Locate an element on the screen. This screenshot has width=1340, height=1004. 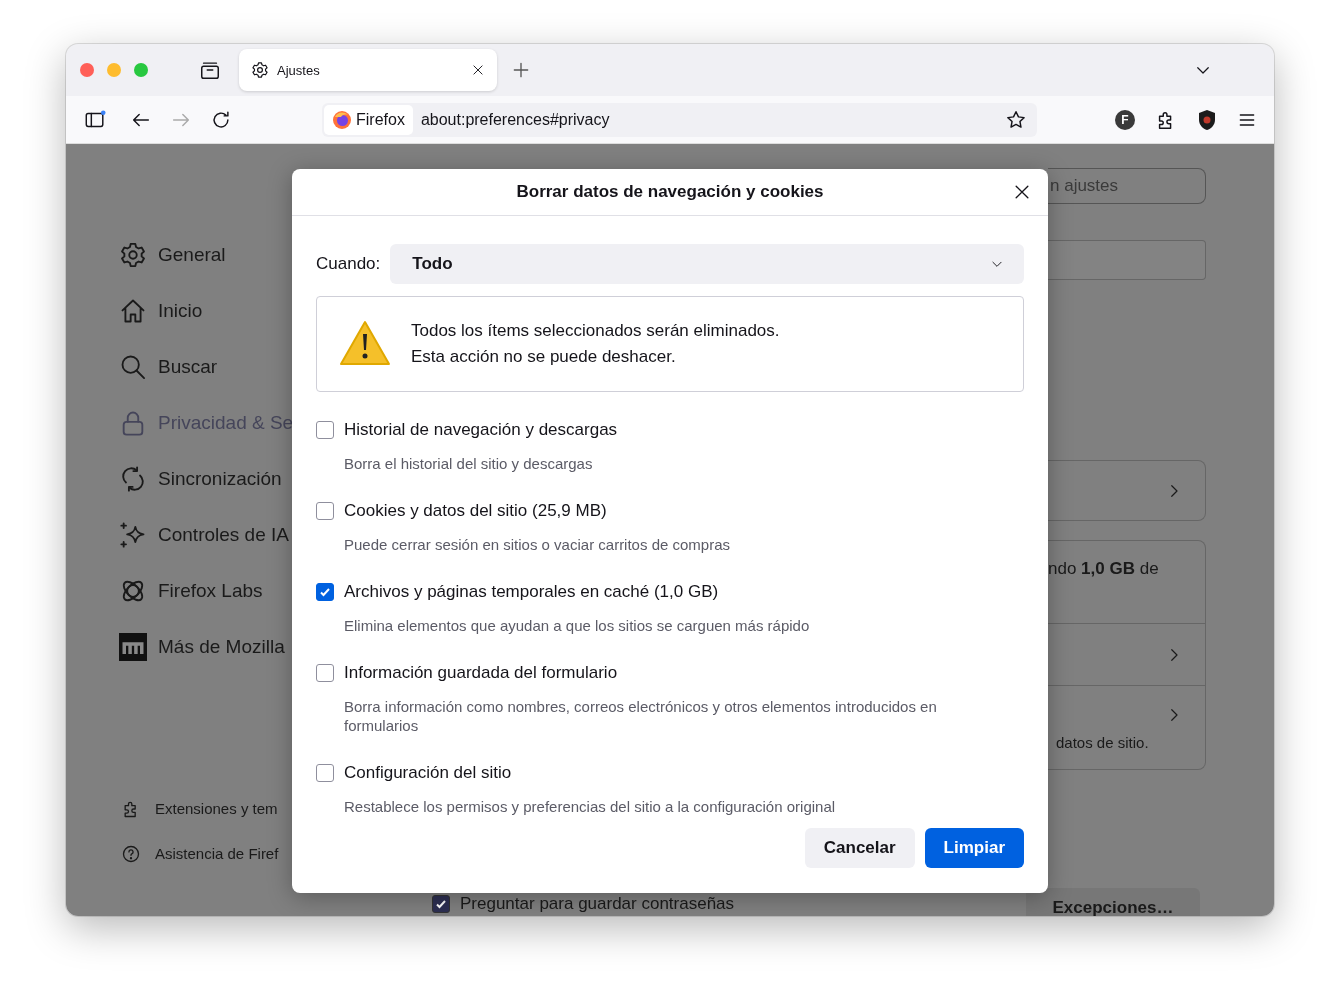
sidebar-item: Inicio is located at coordinates (205, 311).